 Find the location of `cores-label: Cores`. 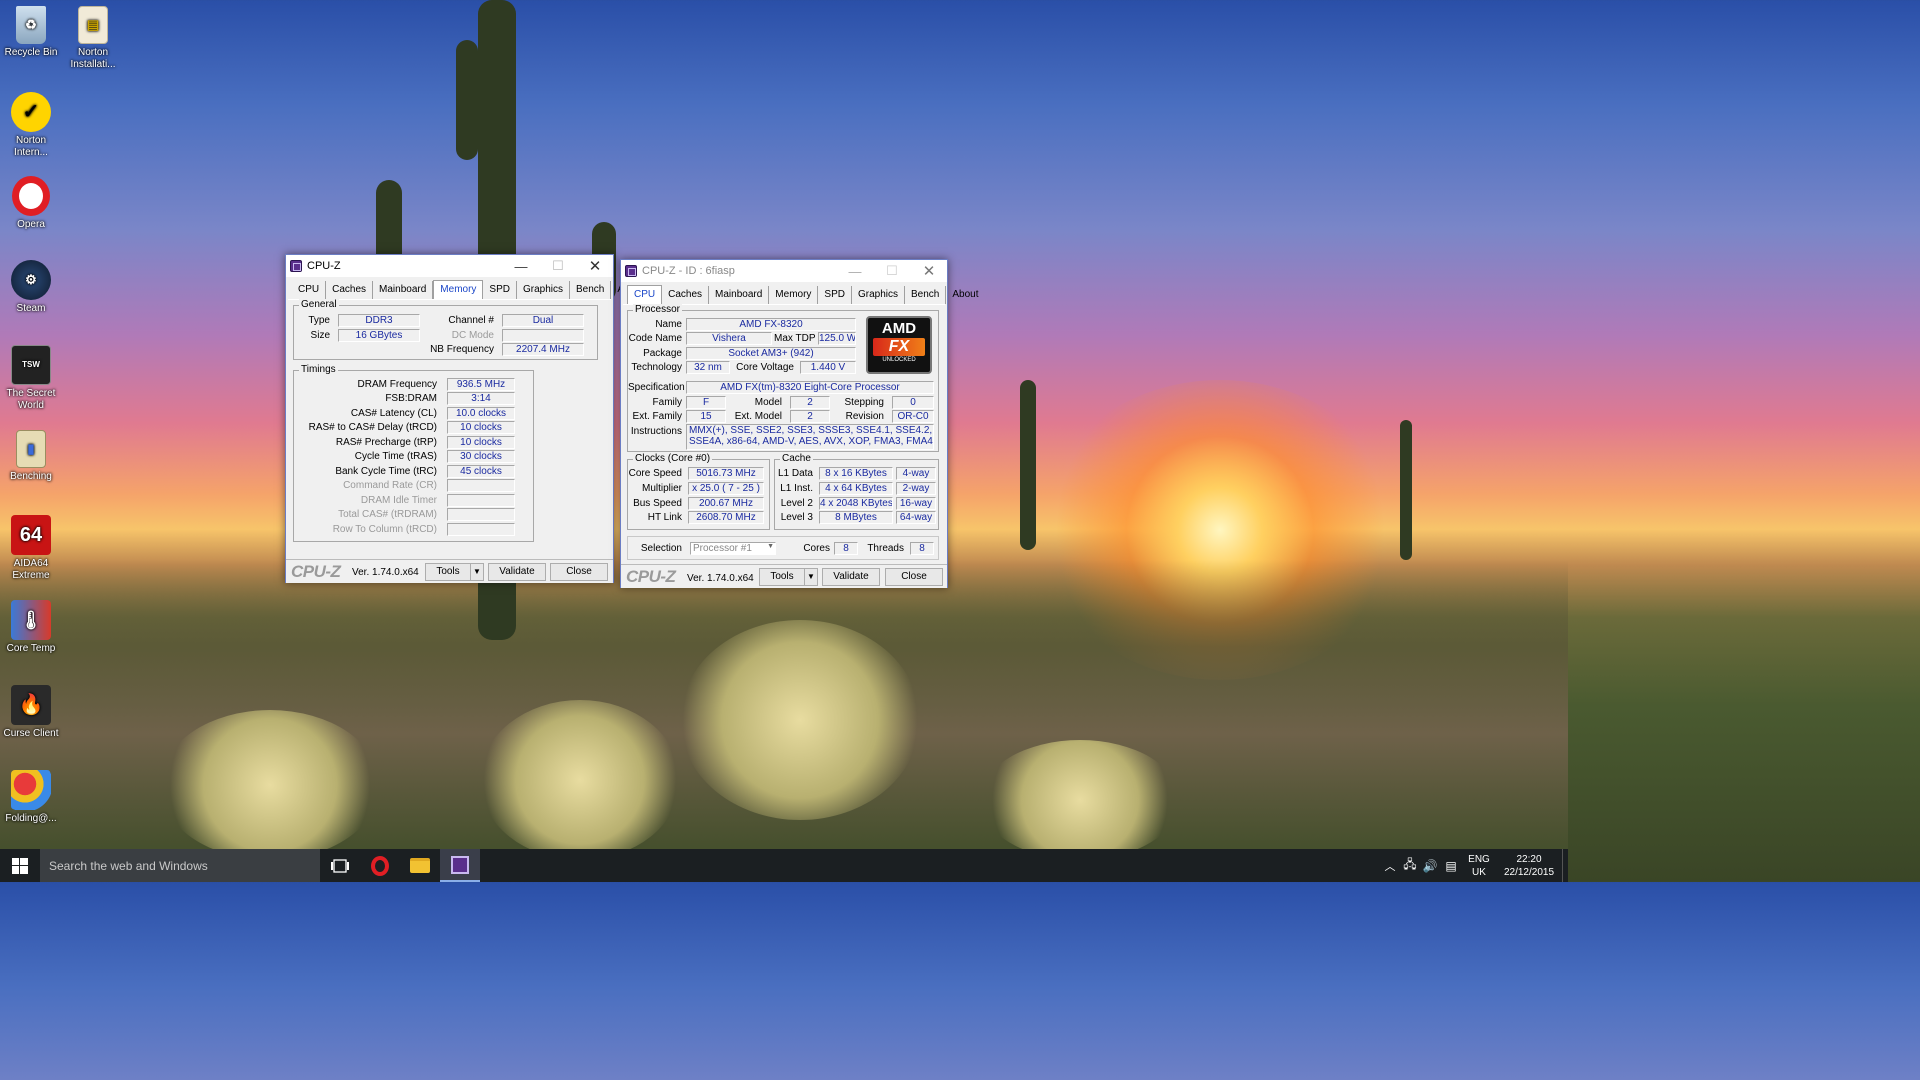

cores-label: Cores is located at coordinates (816, 548).